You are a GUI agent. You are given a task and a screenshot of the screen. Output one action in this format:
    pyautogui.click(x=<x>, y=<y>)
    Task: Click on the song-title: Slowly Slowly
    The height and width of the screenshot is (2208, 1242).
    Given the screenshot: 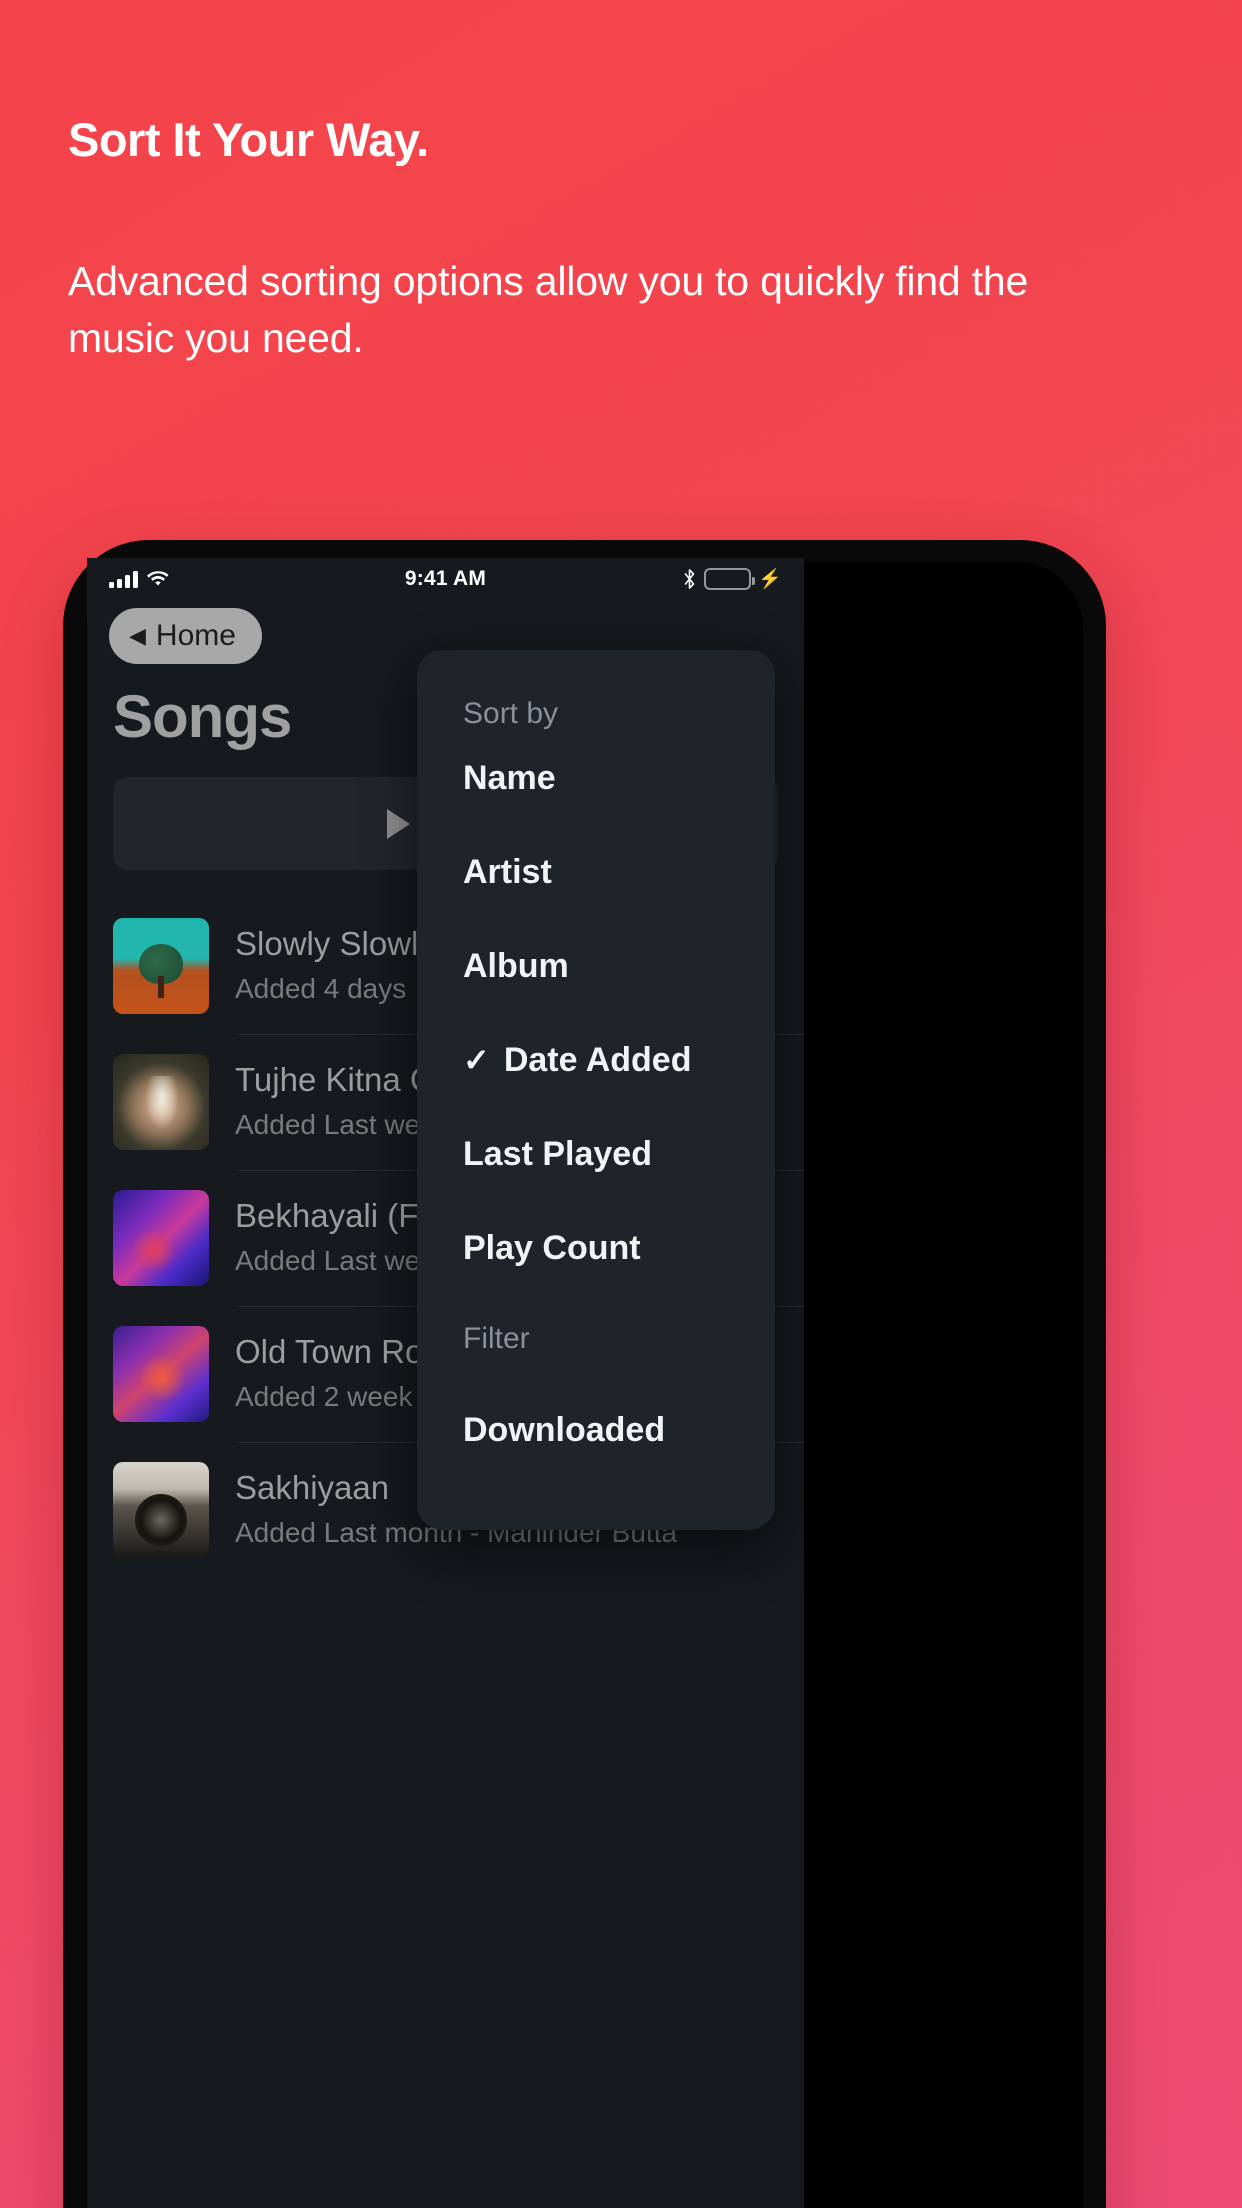 What is the action you would take?
    pyautogui.click(x=335, y=943)
    